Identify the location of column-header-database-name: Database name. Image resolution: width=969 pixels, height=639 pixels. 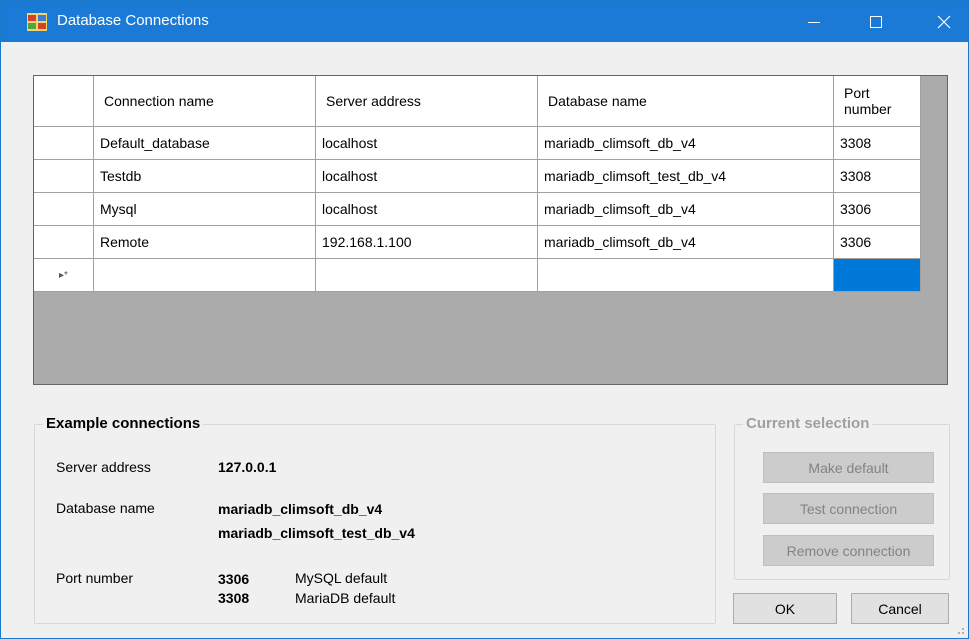
(686, 101).